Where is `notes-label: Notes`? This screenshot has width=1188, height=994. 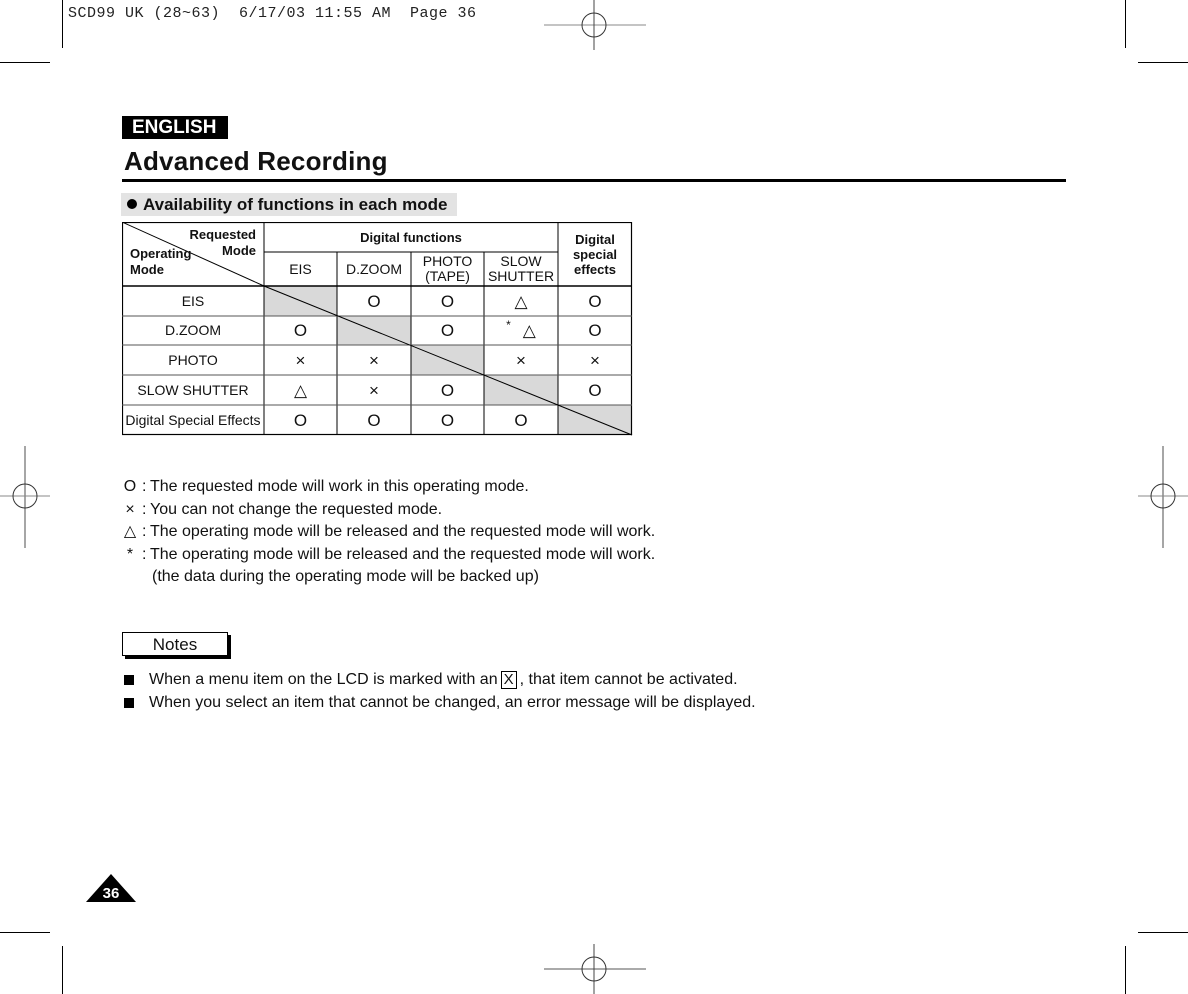 notes-label: Notes is located at coordinates (175, 644).